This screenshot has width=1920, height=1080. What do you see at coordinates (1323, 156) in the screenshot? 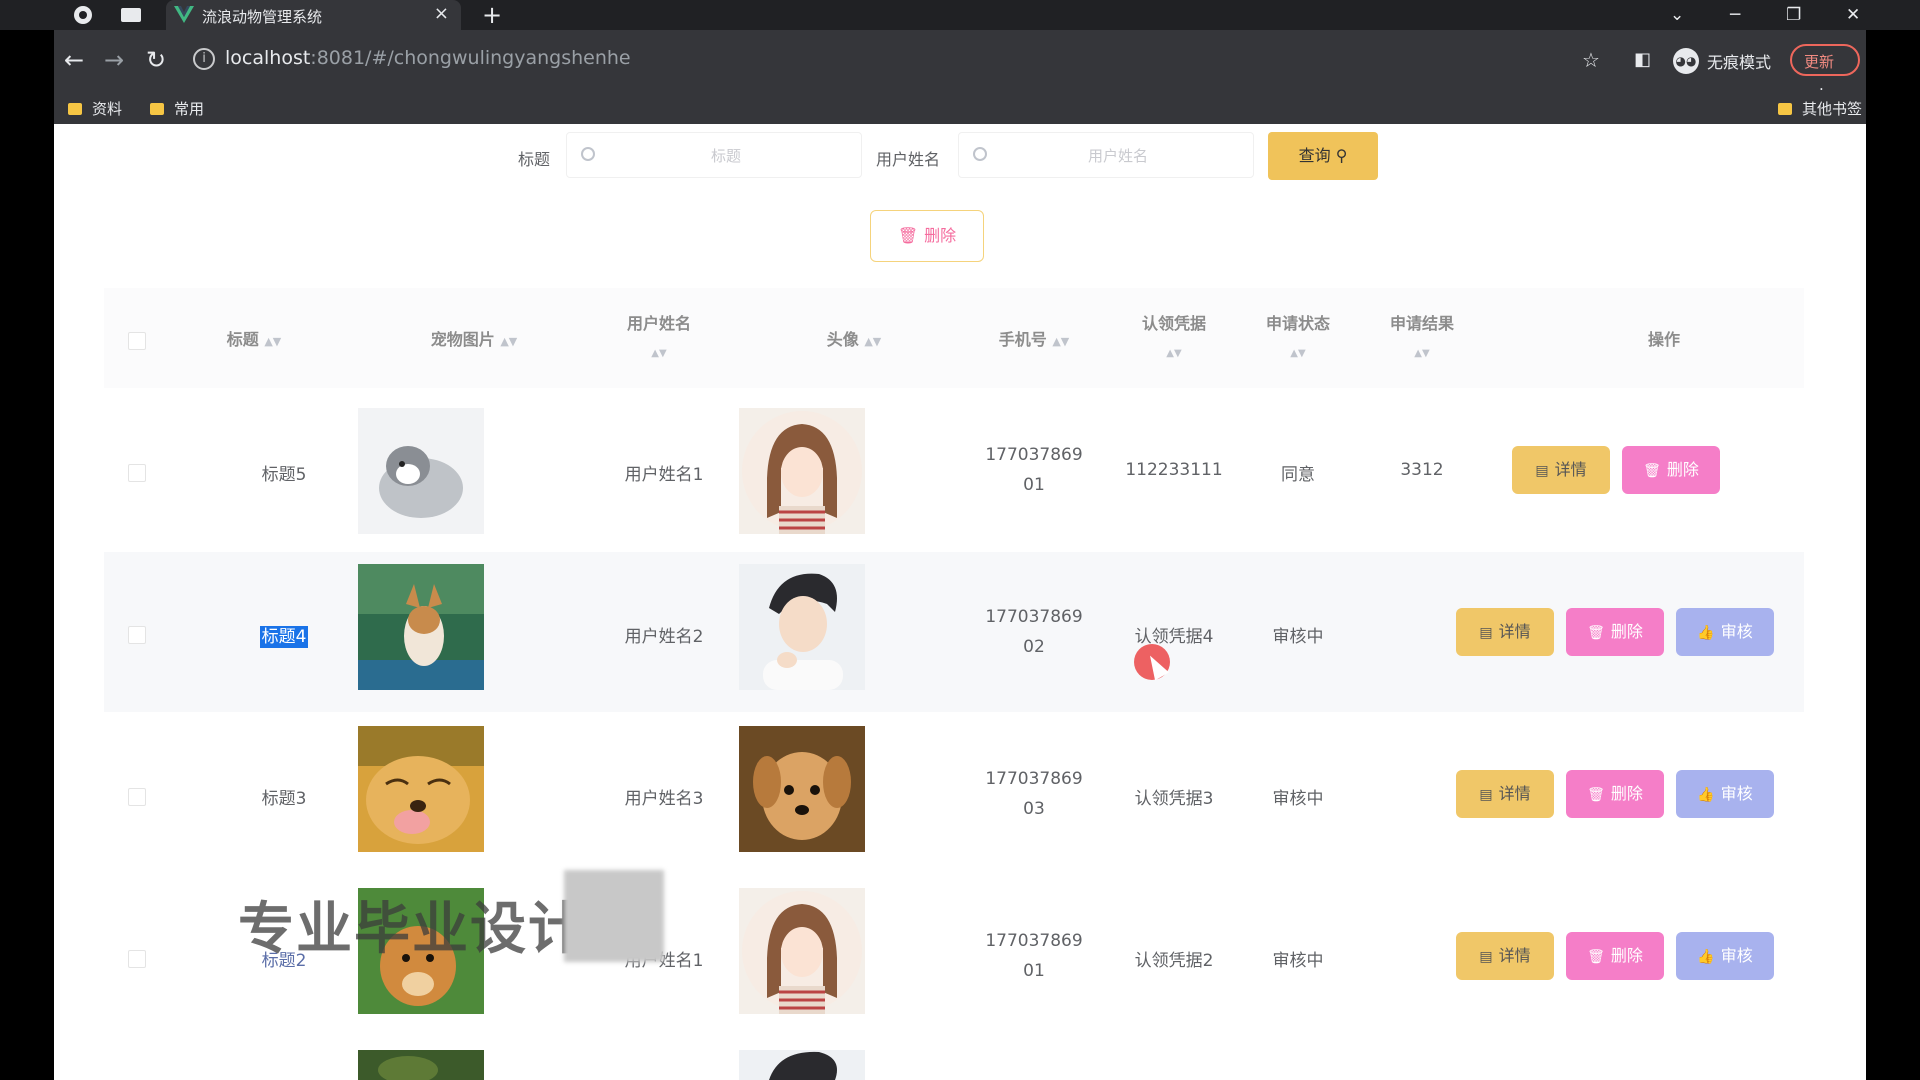
I see `query-button: 查询 ⚲` at bounding box center [1323, 156].